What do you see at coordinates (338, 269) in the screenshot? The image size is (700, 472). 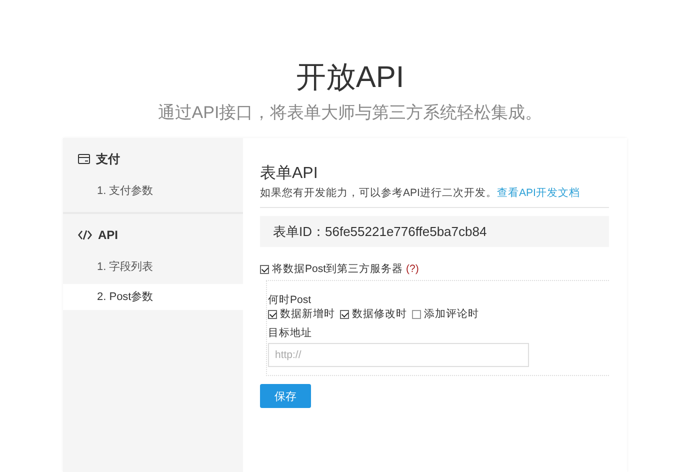 I see `checkbox-label: 将数据Post到第三方服务器` at bounding box center [338, 269].